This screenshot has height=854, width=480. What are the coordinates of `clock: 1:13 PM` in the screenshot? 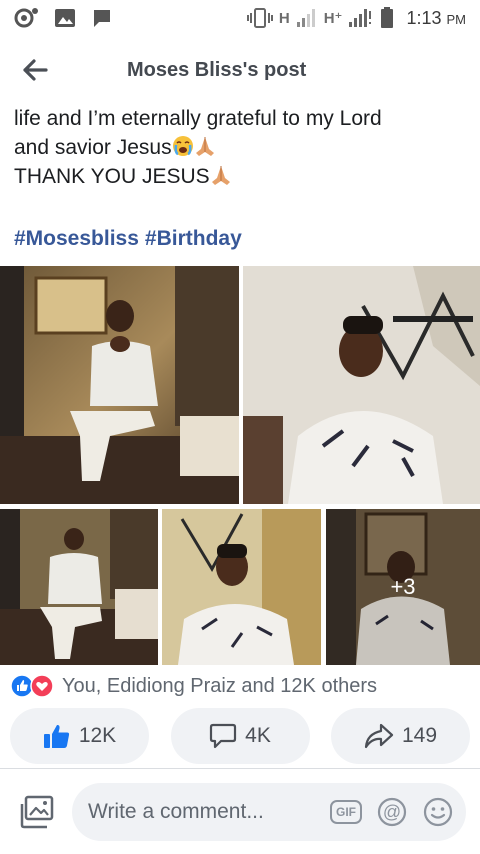 It's located at (436, 17).